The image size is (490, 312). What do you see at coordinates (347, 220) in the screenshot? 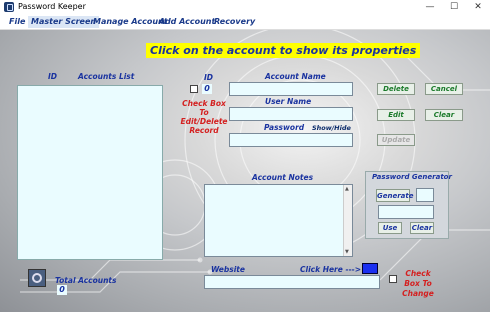
I see `notes-scrollbar: ▲ ▼` at bounding box center [347, 220].